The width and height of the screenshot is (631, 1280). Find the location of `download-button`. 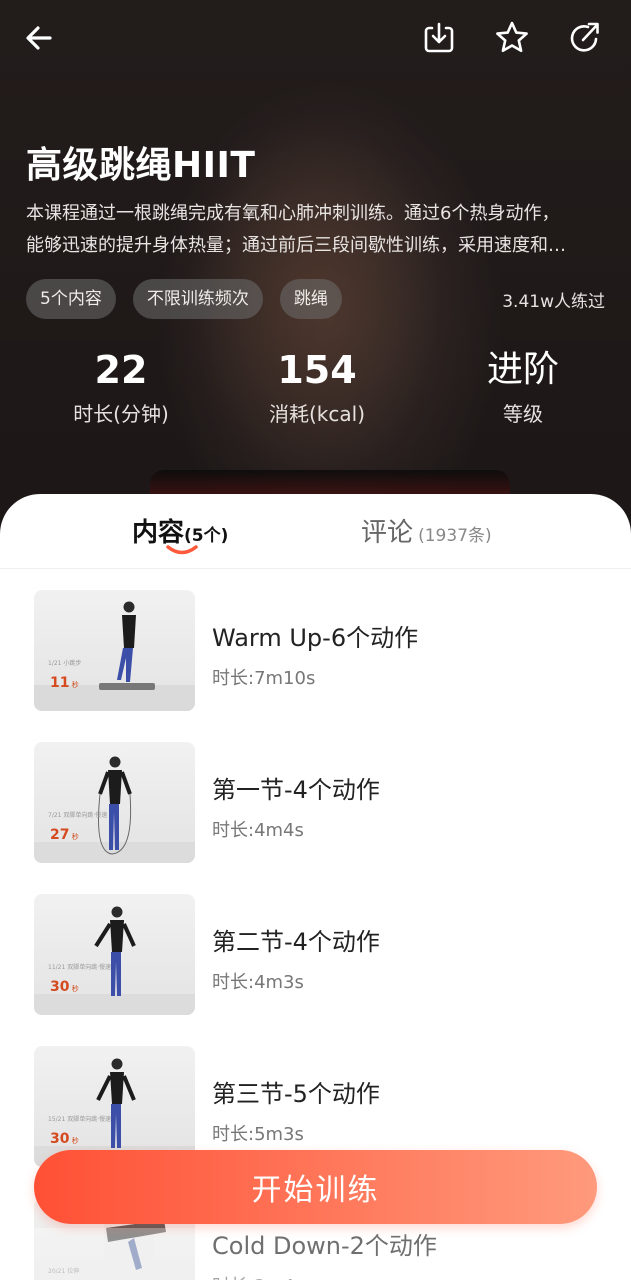

download-button is located at coordinates (439, 38).